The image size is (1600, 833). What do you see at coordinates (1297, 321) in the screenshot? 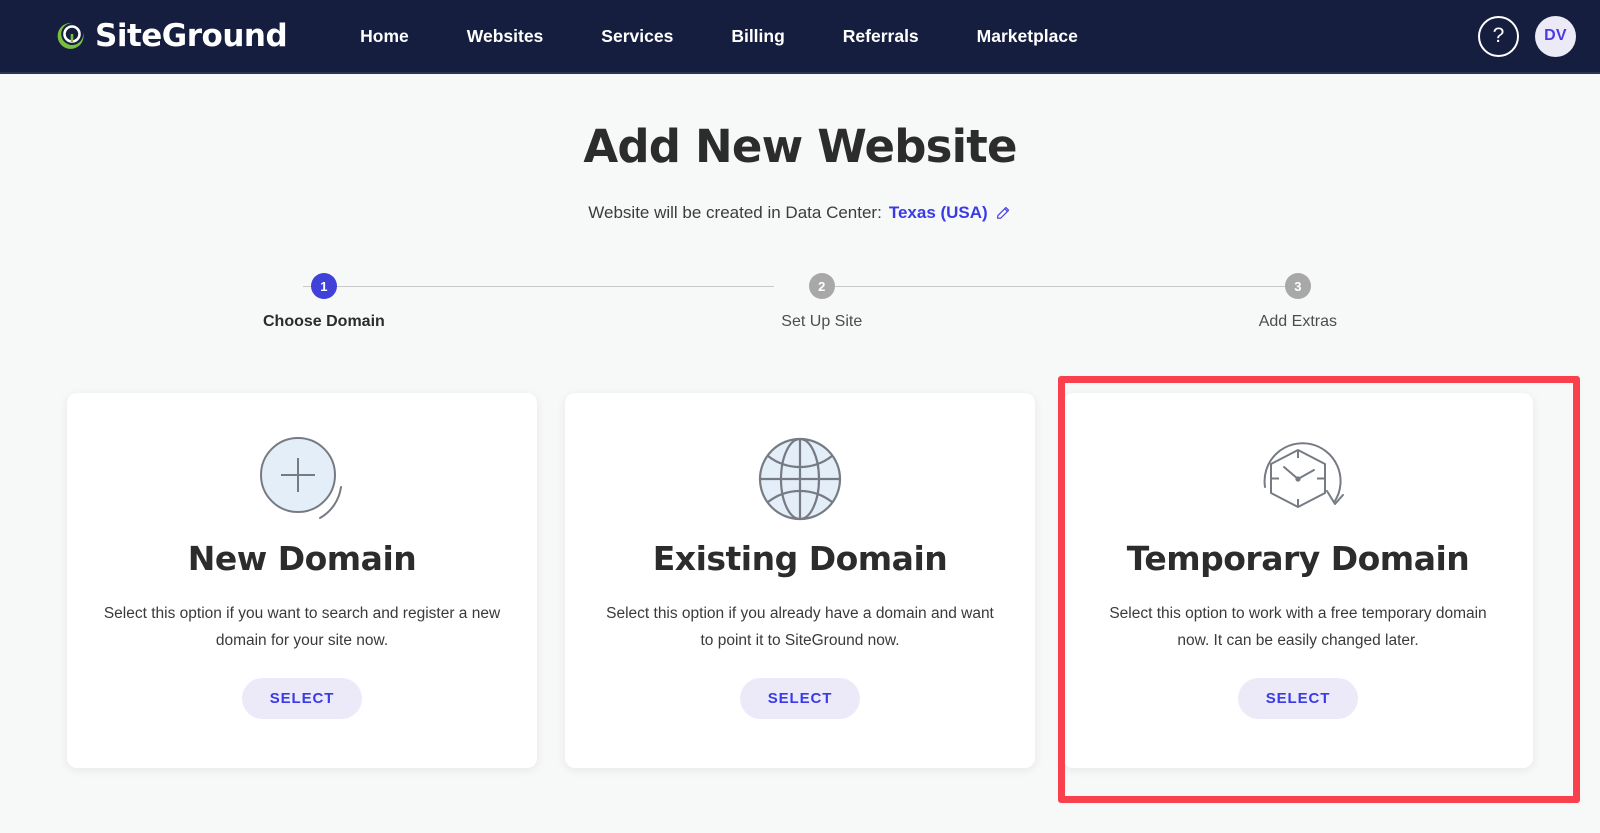
I see `step-label: Add Extras` at bounding box center [1297, 321].